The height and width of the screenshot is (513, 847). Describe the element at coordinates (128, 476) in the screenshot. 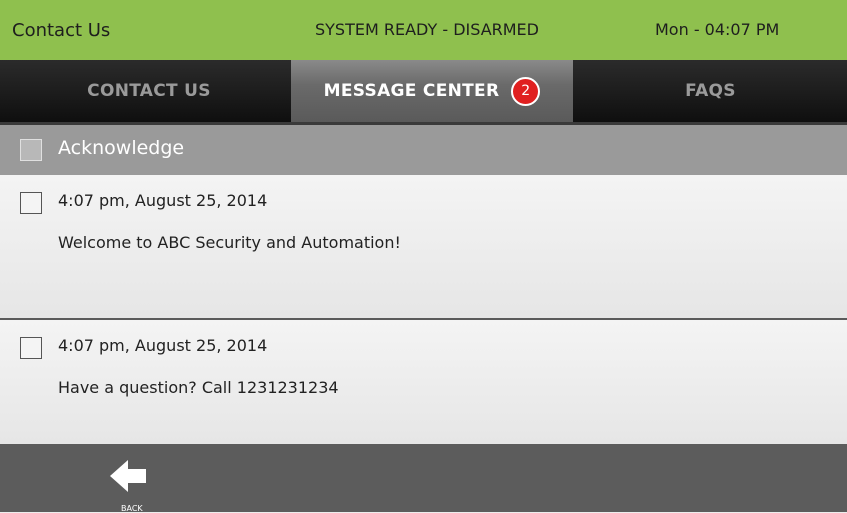

I see `left-arrow-icon` at that location.